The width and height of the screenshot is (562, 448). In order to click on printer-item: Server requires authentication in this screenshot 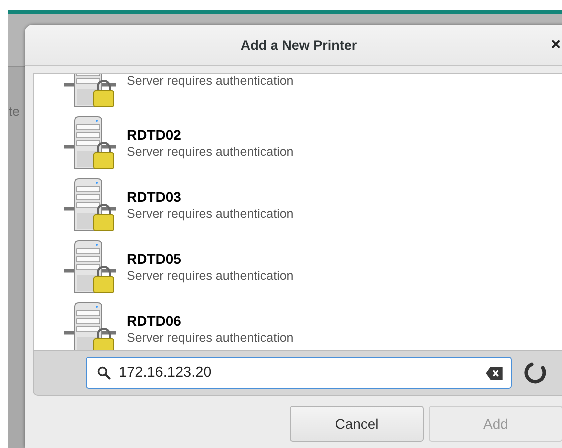, I will do `click(298, 93)`.